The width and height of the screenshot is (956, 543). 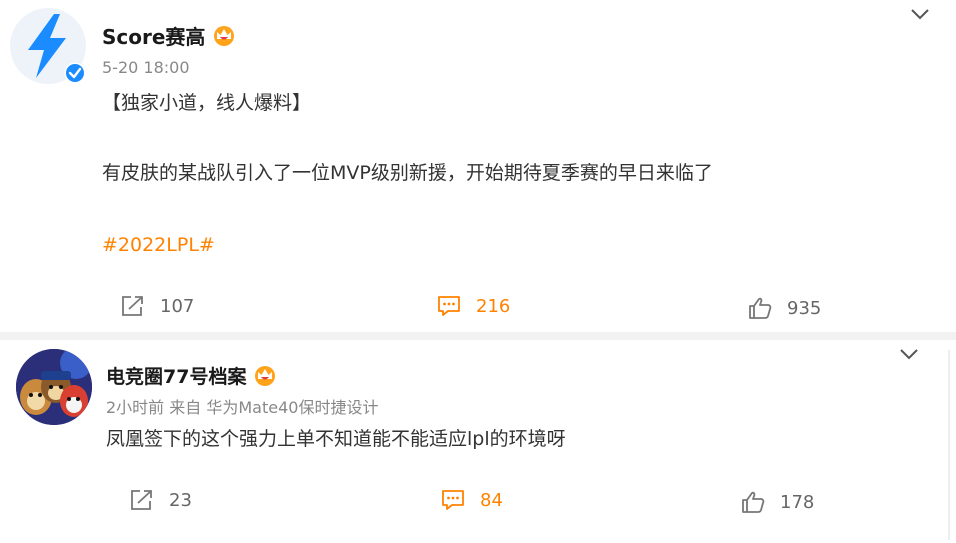 I want to click on like-count: 935, so click(x=804, y=308).